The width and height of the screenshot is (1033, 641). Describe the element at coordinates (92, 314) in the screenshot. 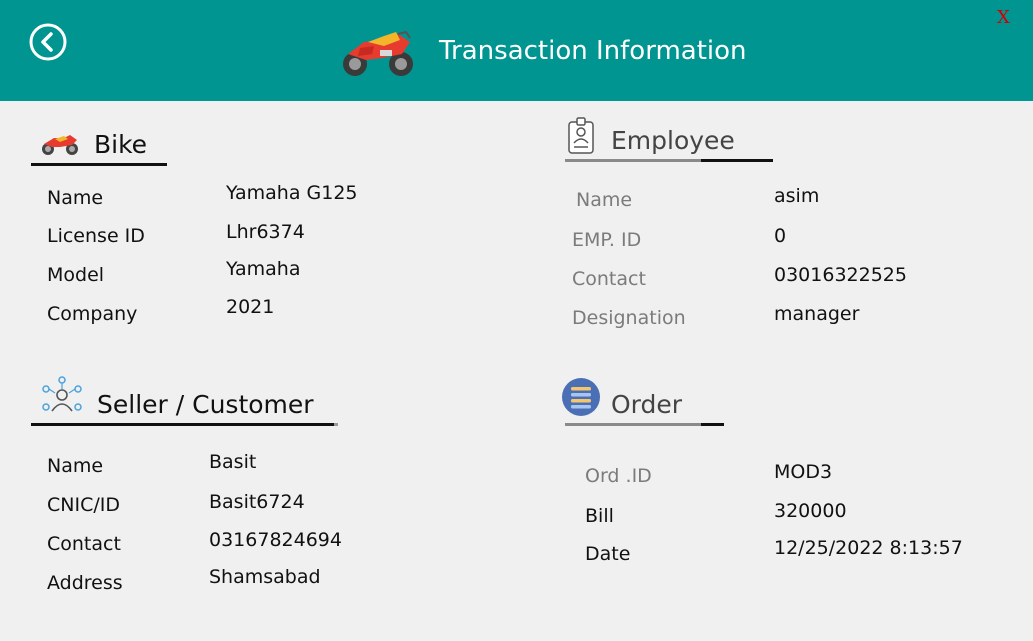

I see `bike-company-label: Company` at that location.